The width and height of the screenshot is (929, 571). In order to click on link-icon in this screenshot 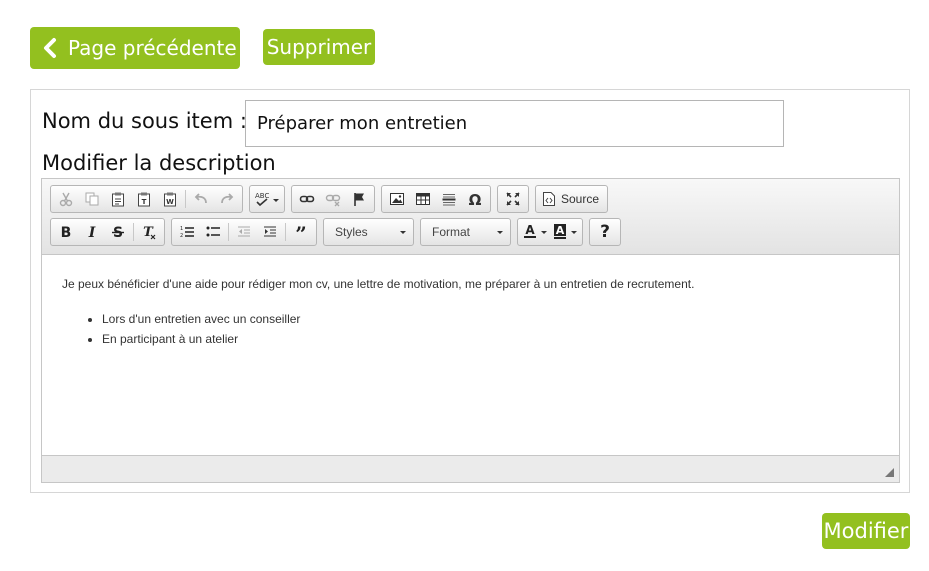, I will do `click(307, 199)`.